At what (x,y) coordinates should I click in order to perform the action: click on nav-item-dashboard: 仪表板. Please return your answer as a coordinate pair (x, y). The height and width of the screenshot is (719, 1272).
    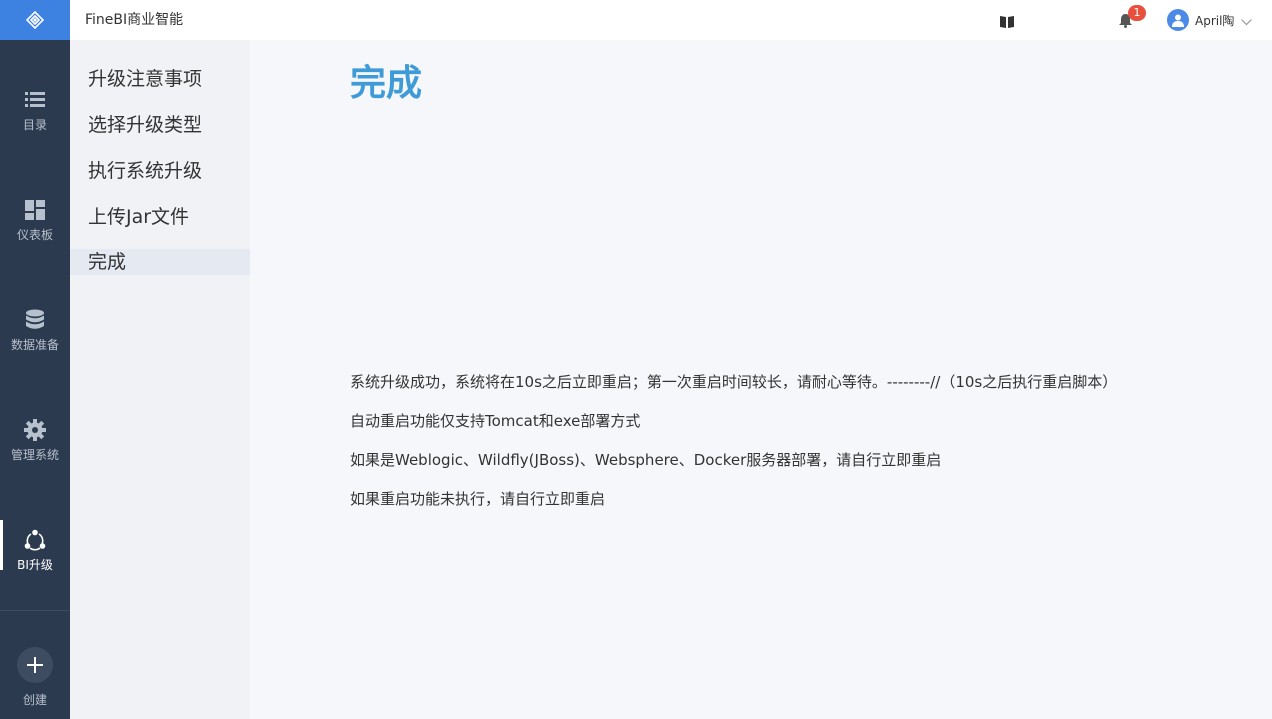
    Looking at the image, I should click on (35, 220).